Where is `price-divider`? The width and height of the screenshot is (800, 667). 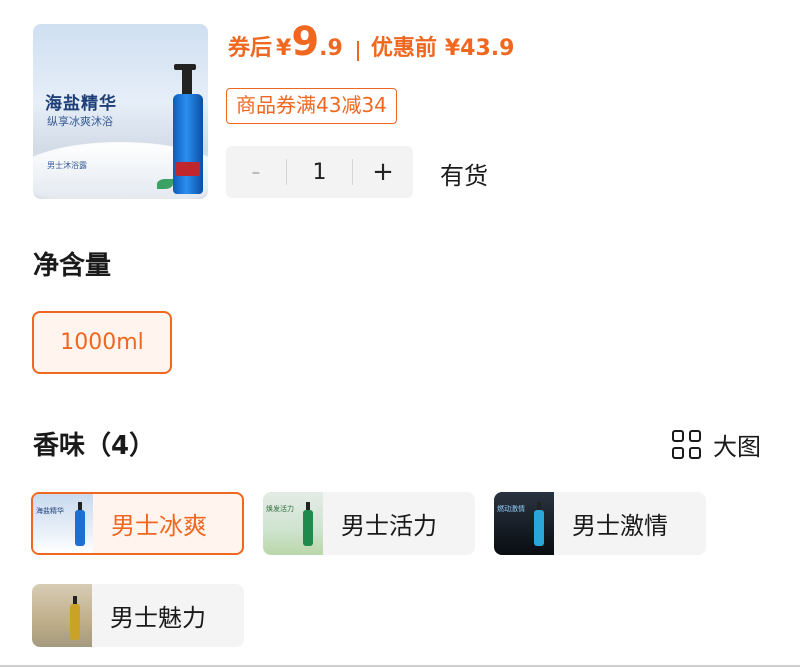
price-divider is located at coordinates (357, 51).